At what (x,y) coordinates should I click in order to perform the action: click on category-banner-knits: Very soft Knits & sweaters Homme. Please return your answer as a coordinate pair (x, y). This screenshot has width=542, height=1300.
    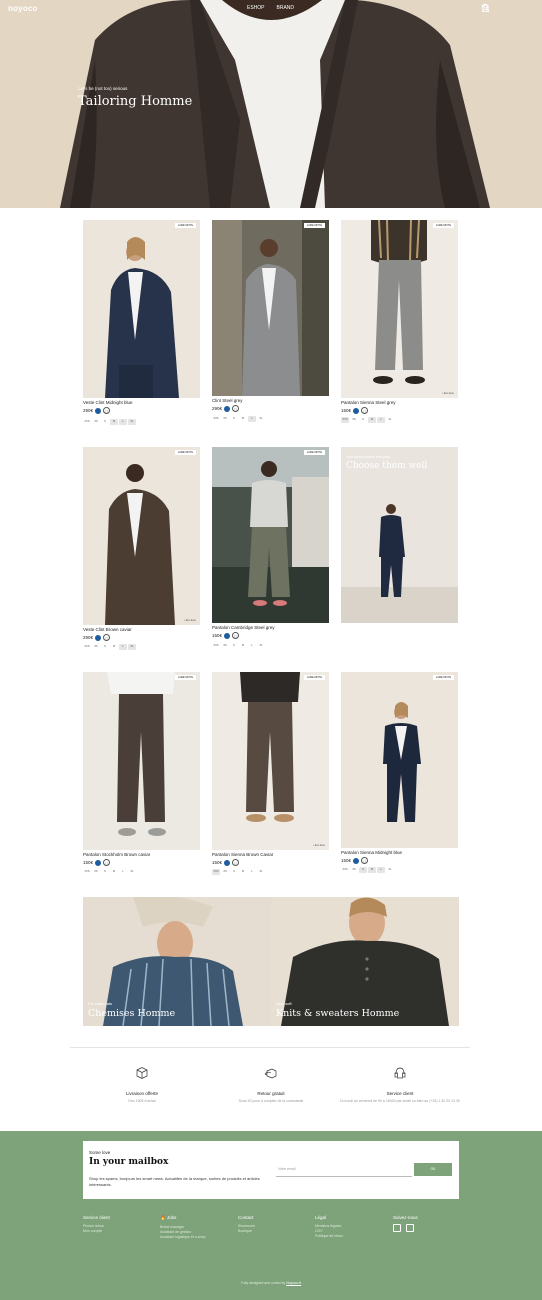
    Looking at the image, I should click on (365, 961).